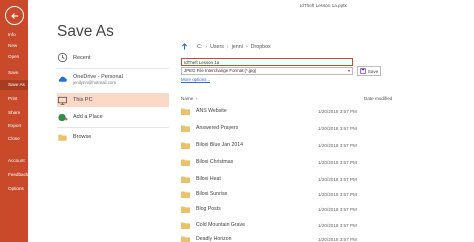  Describe the element at coordinates (14, 73) in the screenshot. I see `rail-item-save: Save` at that location.